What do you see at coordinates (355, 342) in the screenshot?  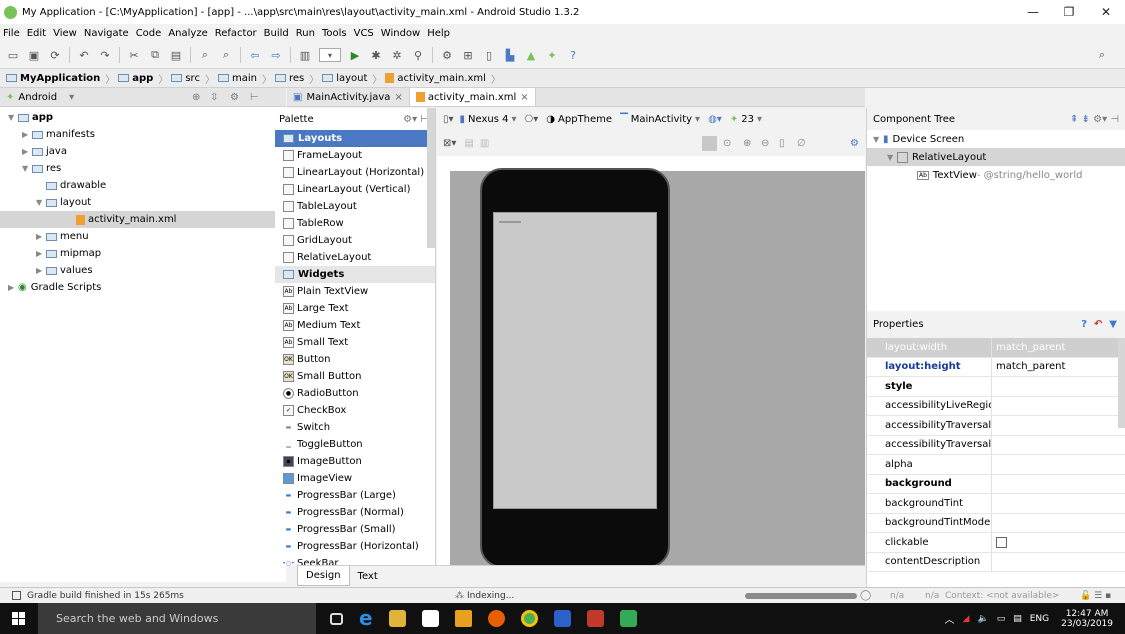 I see `palette-item: Ab Small Text` at bounding box center [355, 342].